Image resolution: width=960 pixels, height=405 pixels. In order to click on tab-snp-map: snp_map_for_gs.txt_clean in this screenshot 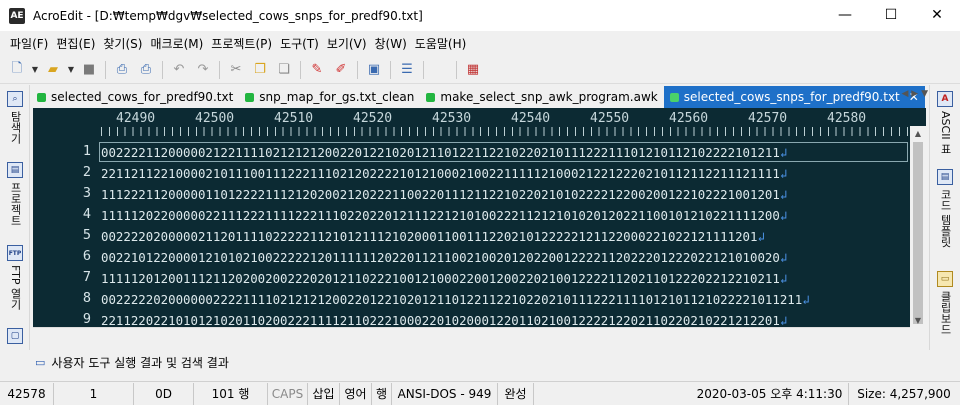, I will do `click(329, 97)`.